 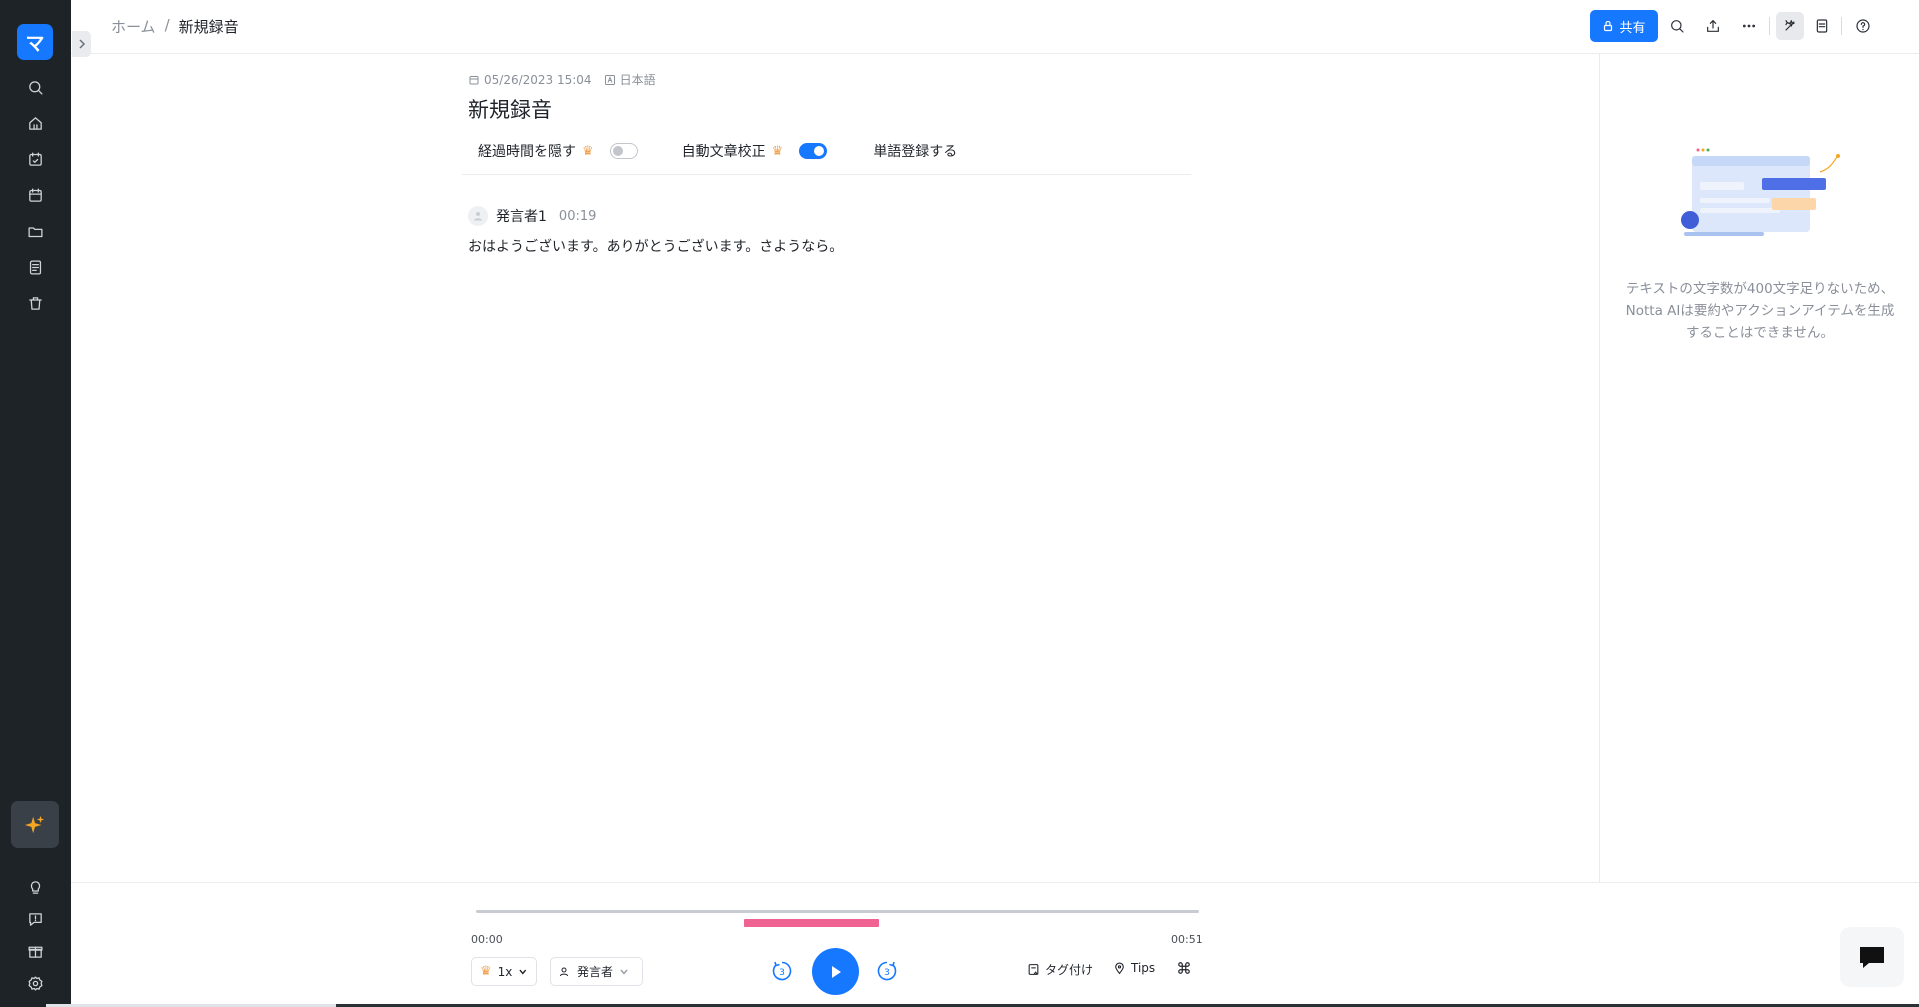 I want to click on help-icon, so click(x=1863, y=26).